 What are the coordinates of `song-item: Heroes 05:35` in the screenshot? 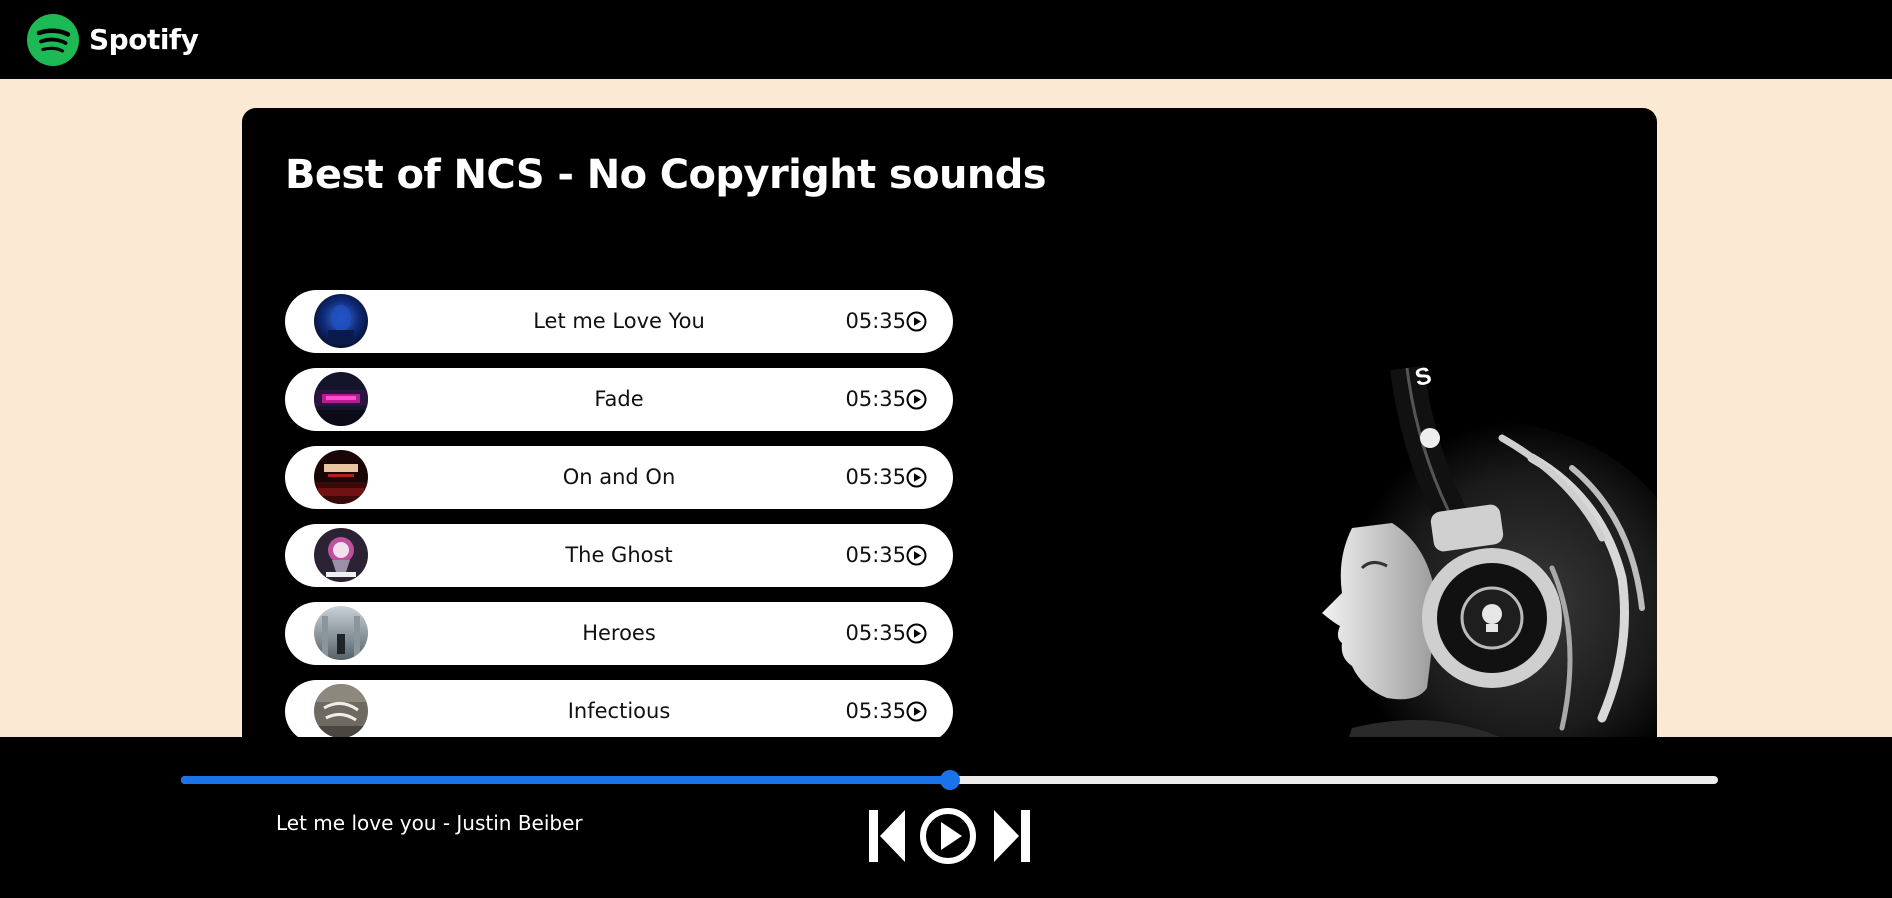 It's located at (619, 633).